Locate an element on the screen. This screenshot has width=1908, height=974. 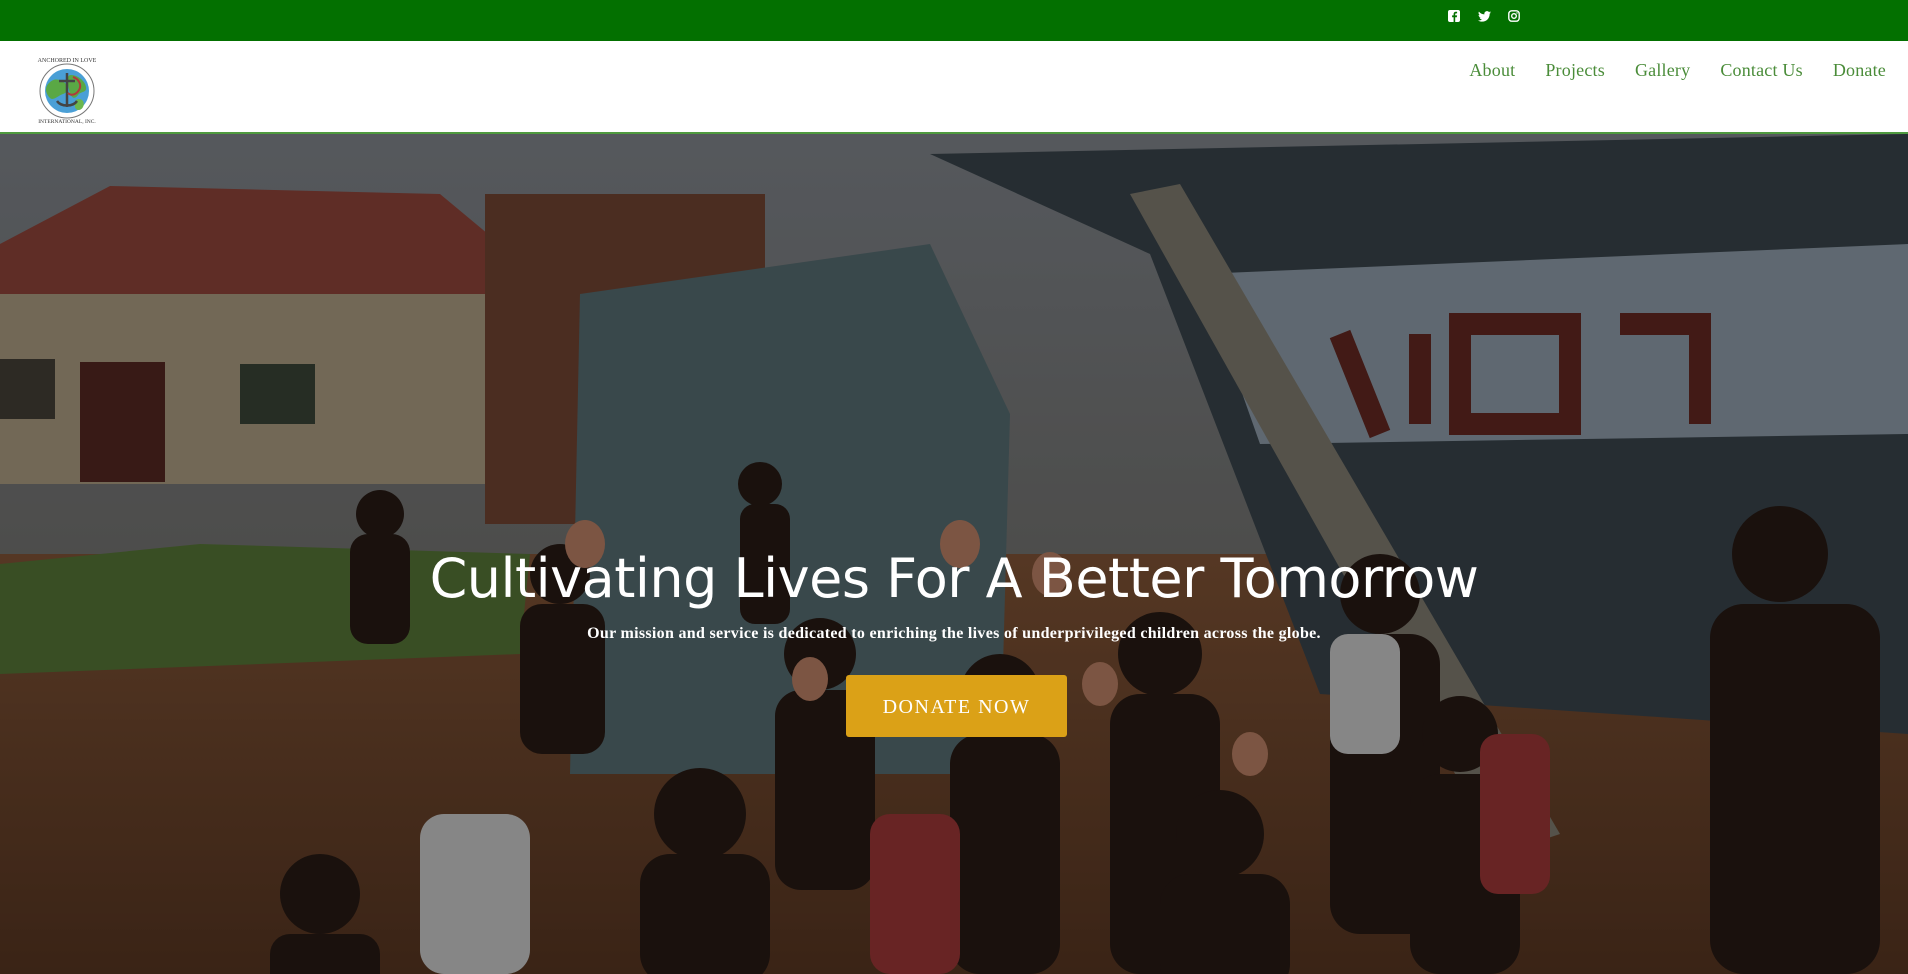
site-logo: ANCHORED IN LOVE INTERNATIONAL, INC. is located at coordinates (67, 89).